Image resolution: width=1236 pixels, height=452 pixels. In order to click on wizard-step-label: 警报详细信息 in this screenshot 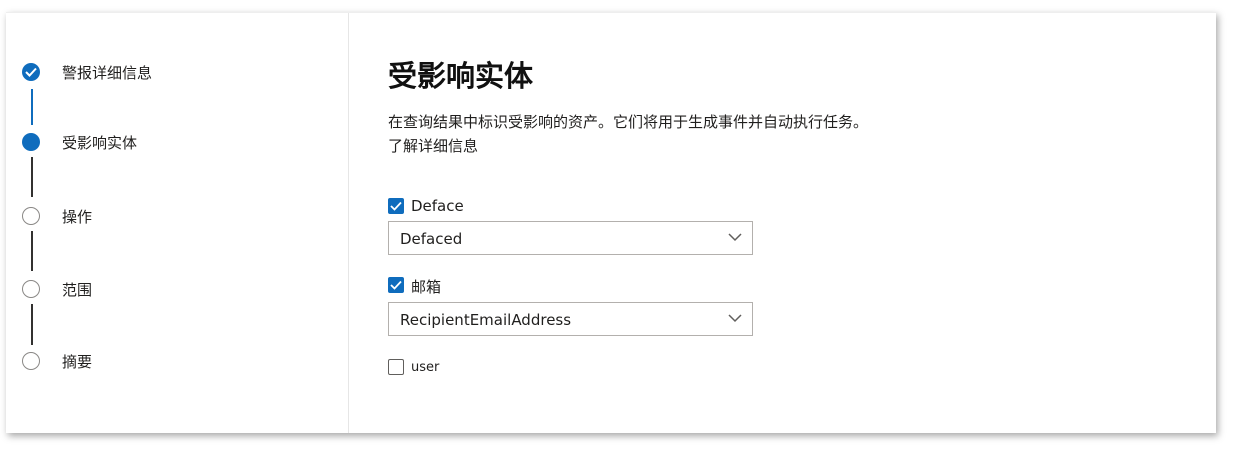, I will do `click(107, 73)`.